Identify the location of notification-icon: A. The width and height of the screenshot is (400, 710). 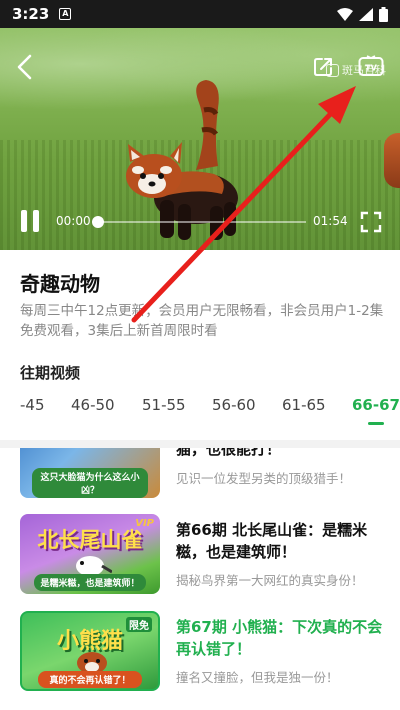
(65, 14).